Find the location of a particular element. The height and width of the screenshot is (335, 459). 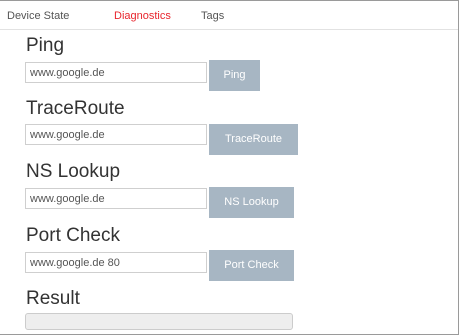

result-title: Result is located at coordinates (53, 298).